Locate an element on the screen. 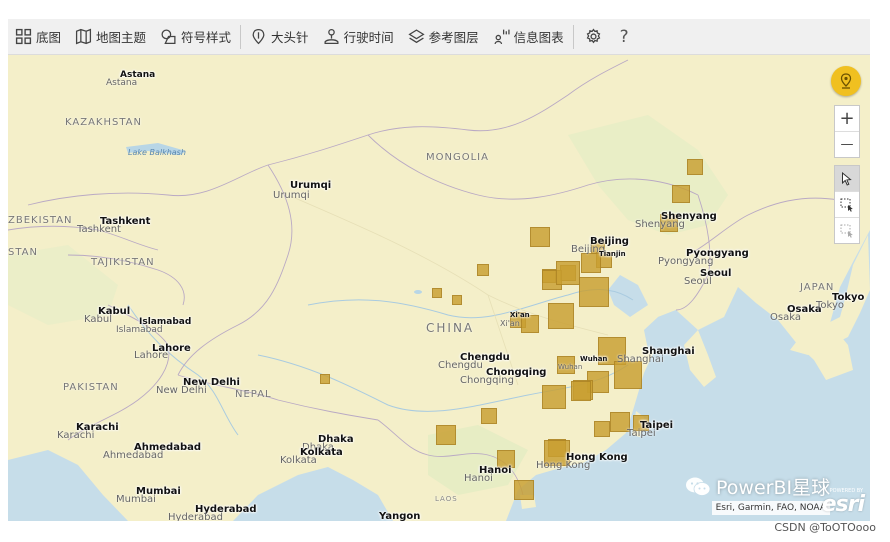 Image resolution: width=890 pixels, height=542 pixels. label-mumbai-duplicate: Mumbai is located at coordinates (136, 499).